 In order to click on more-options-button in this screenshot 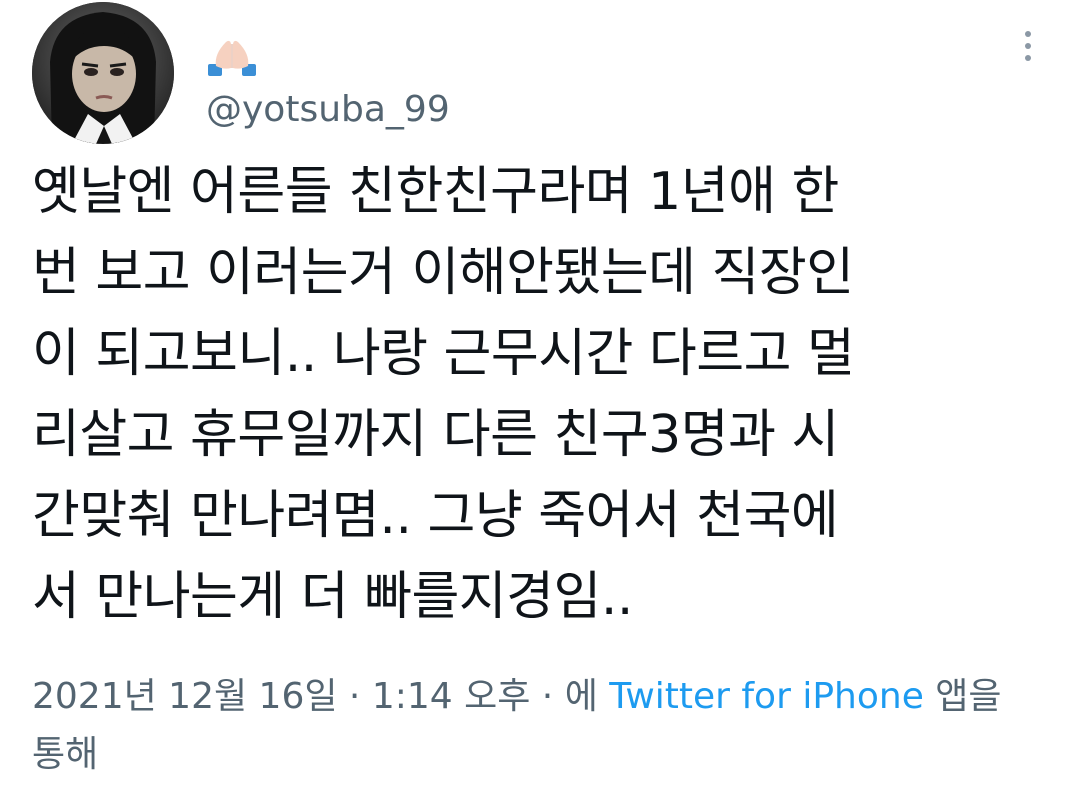, I will do `click(1028, 46)`.